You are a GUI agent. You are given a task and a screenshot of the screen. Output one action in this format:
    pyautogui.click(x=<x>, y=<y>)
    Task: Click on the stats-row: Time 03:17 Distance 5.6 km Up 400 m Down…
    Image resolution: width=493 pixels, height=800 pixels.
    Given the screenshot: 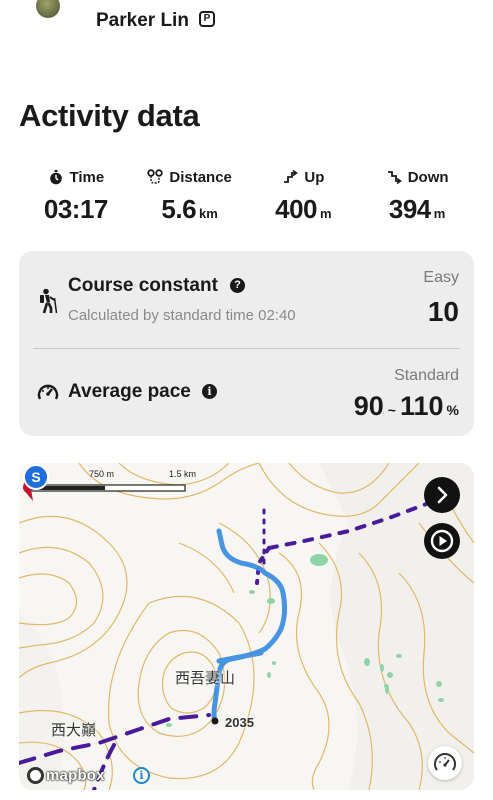 What is the action you would take?
    pyautogui.click(x=246, y=201)
    